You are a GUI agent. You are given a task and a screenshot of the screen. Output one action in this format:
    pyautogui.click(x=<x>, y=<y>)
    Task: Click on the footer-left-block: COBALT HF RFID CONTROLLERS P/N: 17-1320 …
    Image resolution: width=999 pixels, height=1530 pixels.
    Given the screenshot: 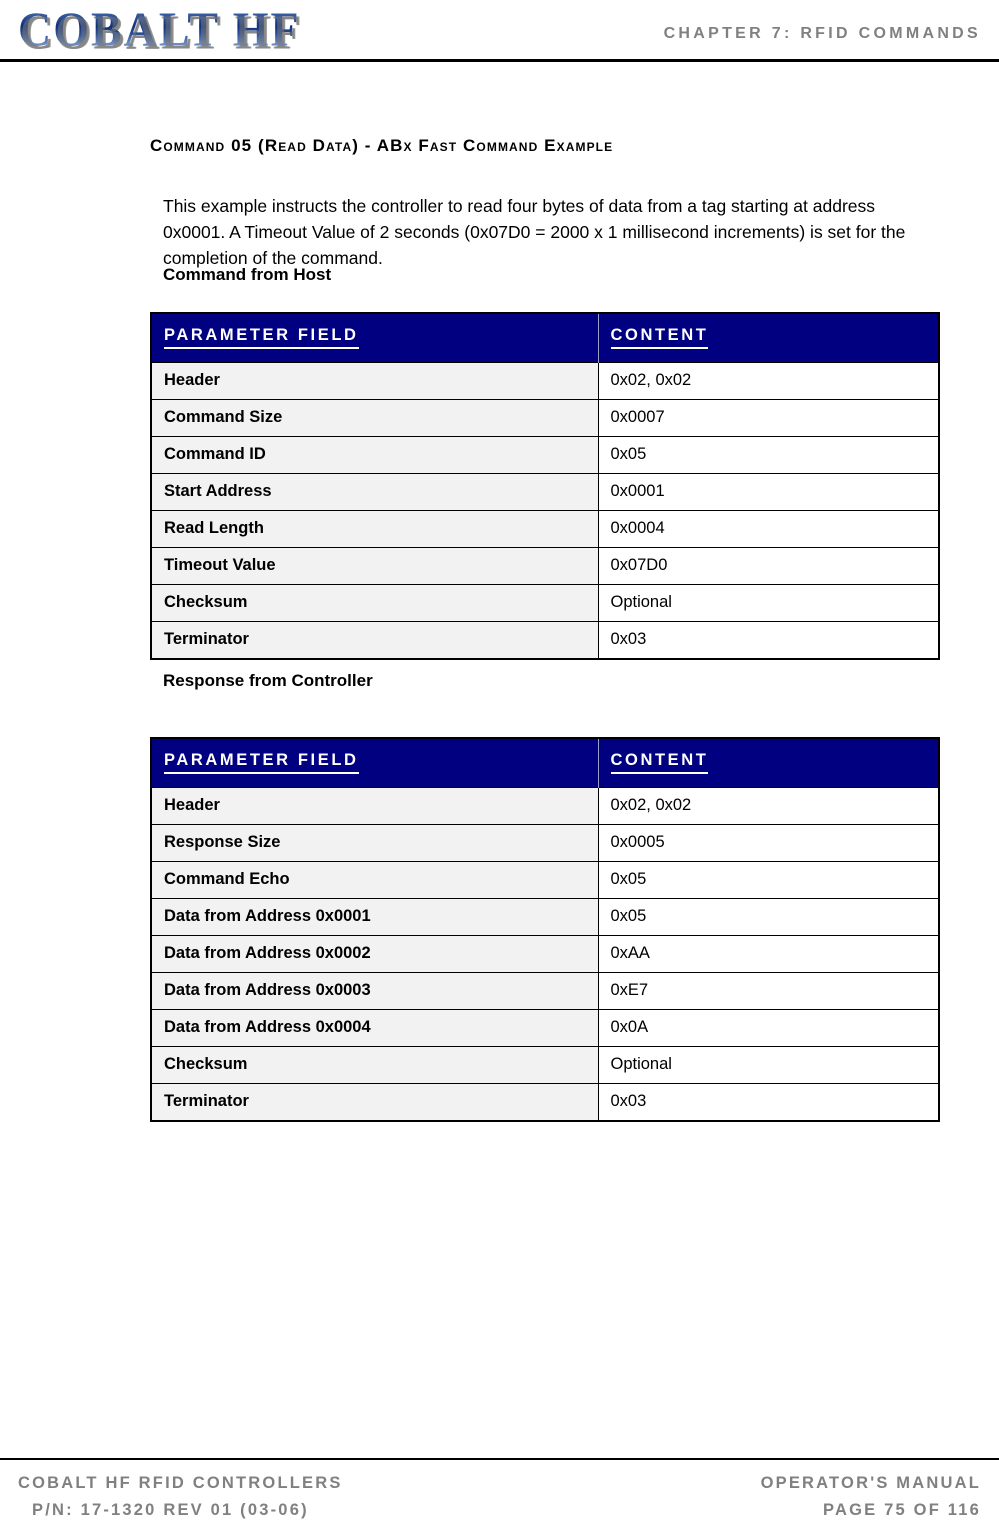 What is the action you would take?
    pyautogui.click(x=180, y=1497)
    